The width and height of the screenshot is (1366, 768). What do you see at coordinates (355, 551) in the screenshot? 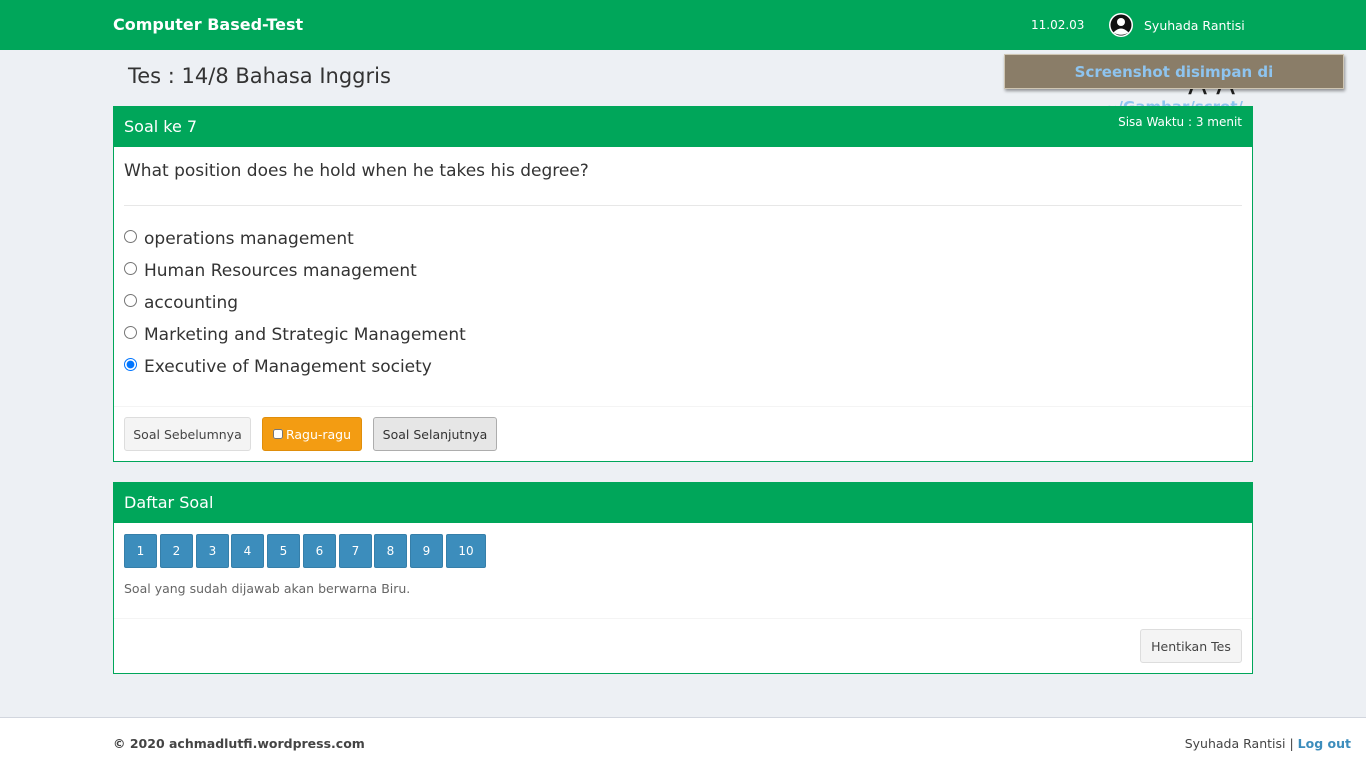
I see `question-nav-button: 7` at bounding box center [355, 551].